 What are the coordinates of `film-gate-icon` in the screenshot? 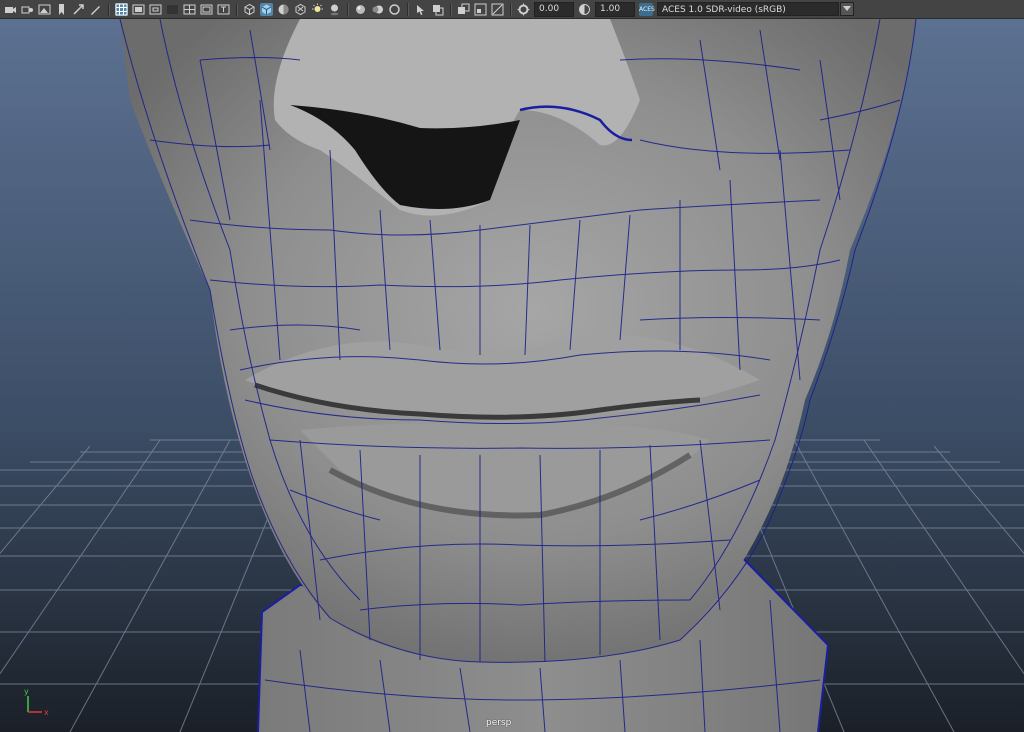 It's located at (138, 9).